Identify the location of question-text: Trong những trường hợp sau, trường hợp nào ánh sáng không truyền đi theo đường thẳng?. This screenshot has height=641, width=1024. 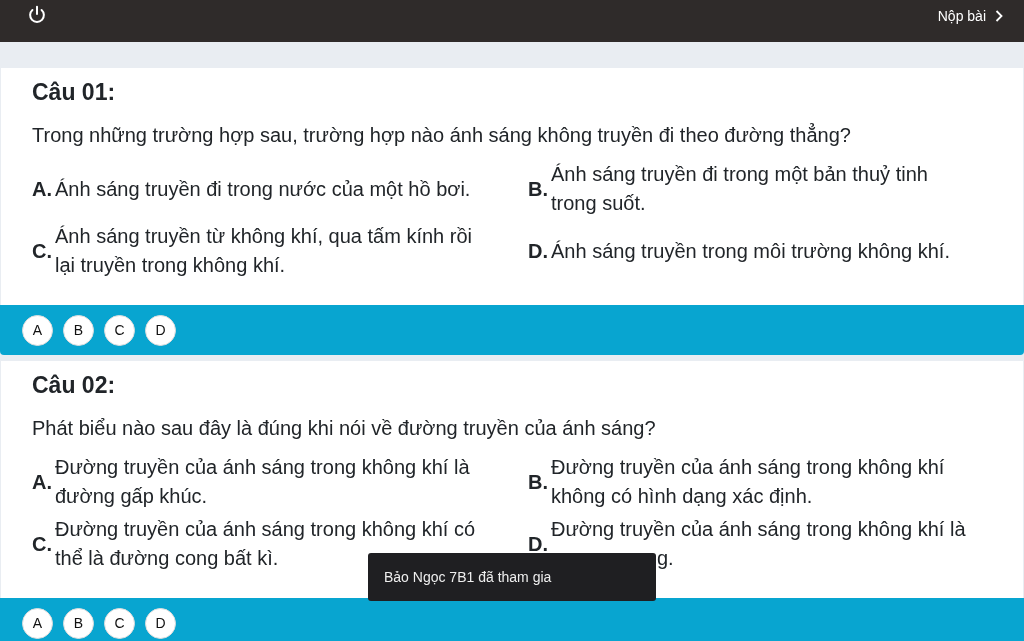
(442, 135).